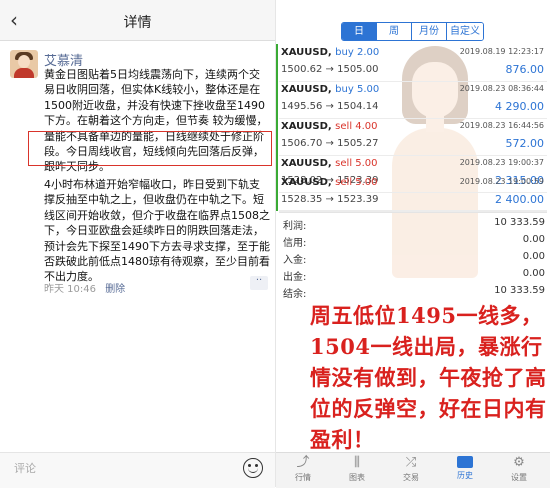 The height and width of the screenshot is (488, 550). I want to click on nav-settings: ⚙ 设置, so click(519, 469).